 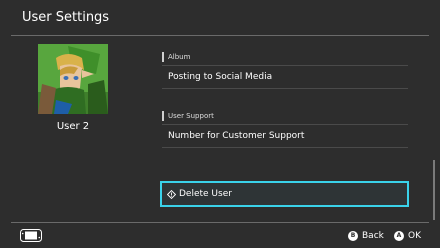 I want to click on delete-user-label: Delete User, so click(x=205, y=194).